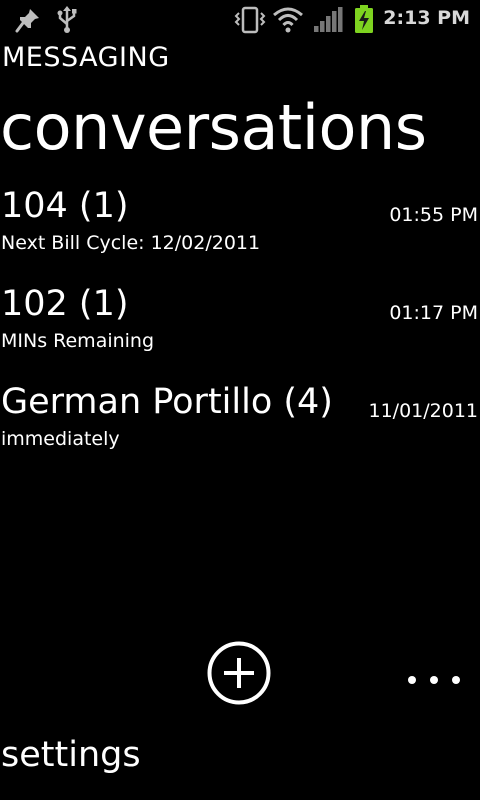  What do you see at coordinates (27, 21) in the screenshot?
I see `pin-icon` at bounding box center [27, 21].